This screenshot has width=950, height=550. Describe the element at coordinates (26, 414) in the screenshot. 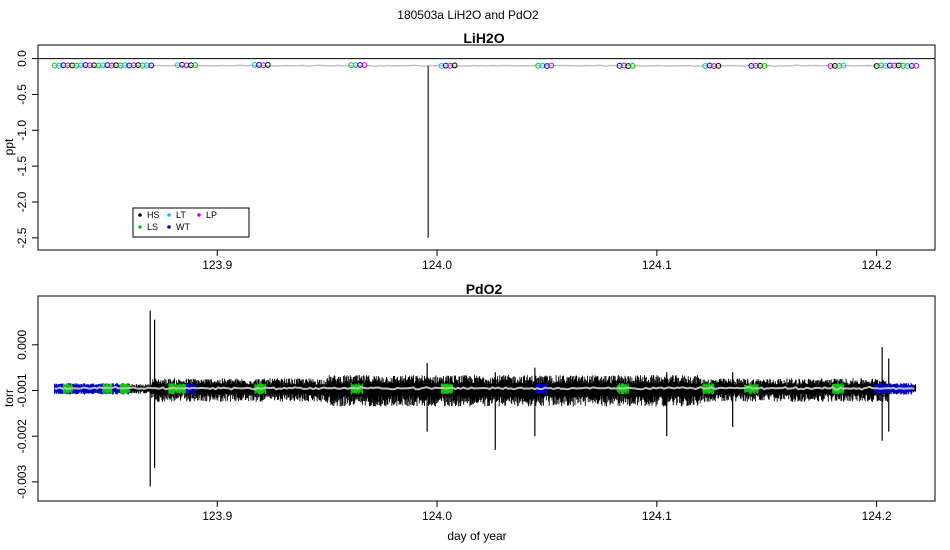

I see `y-axis: 0.000 -0.001 -0.002 -0.003` at that location.